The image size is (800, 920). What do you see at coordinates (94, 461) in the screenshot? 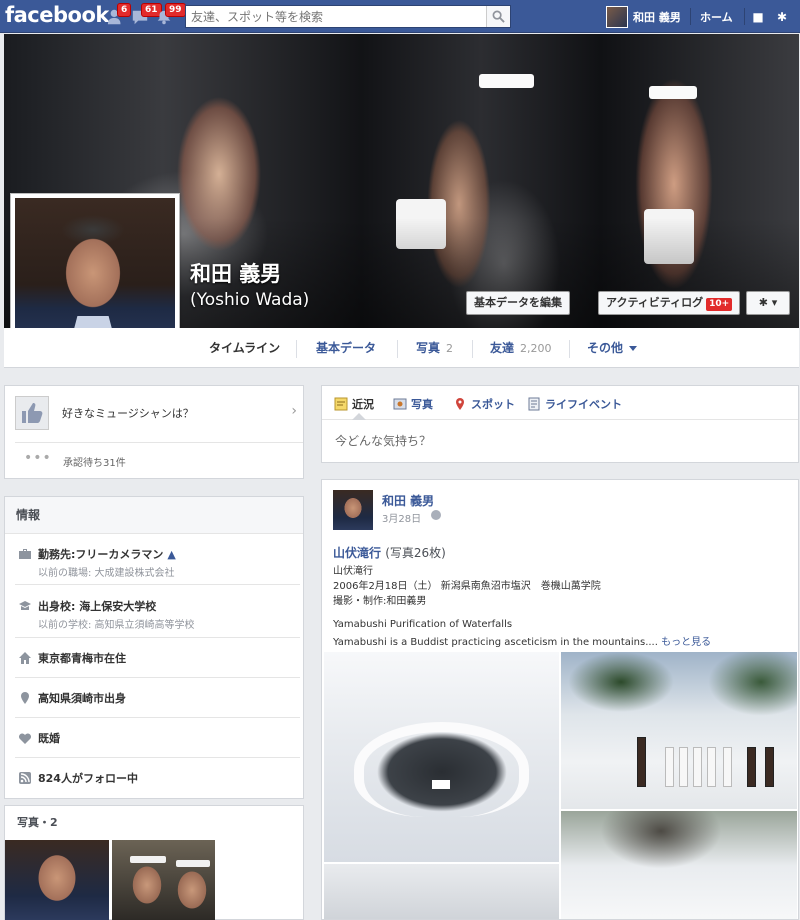
I see `pending-approvals: 承認待ち31件` at bounding box center [94, 461].